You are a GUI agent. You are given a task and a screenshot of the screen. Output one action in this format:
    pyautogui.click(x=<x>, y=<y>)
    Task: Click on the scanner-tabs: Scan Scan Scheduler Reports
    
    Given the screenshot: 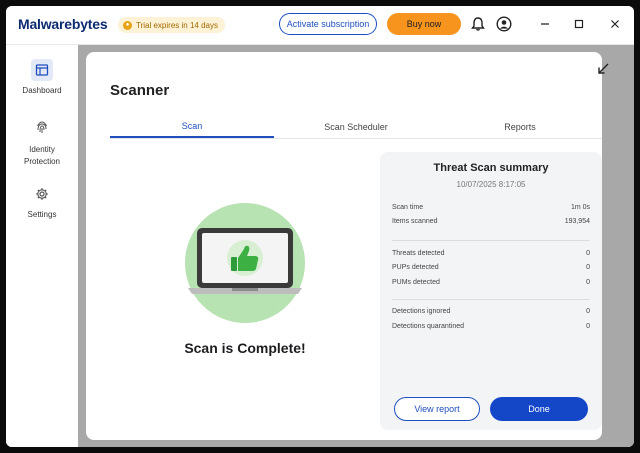 What is the action you would take?
    pyautogui.click(x=356, y=127)
    